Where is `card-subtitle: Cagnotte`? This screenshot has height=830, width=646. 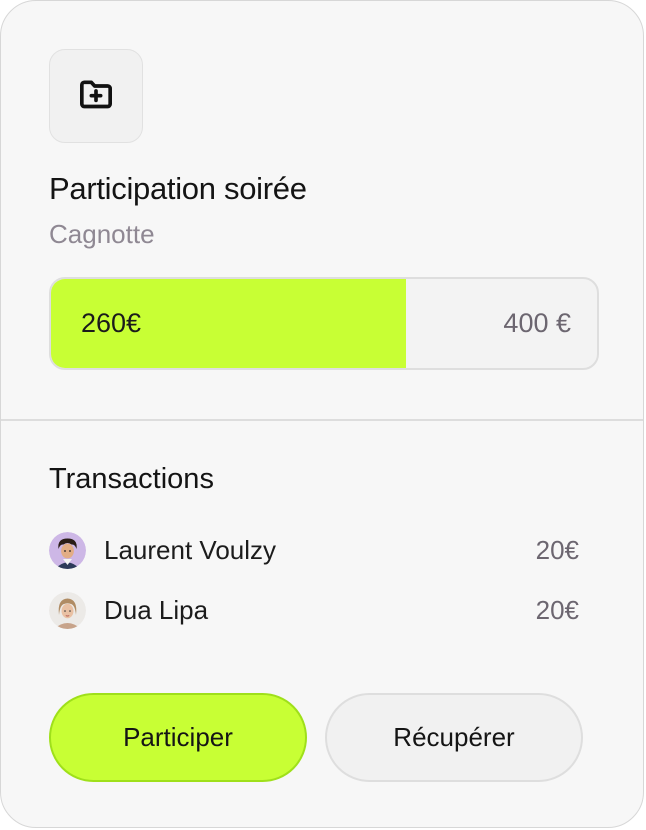 card-subtitle: Cagnotte is located at coordinates (102, 234).